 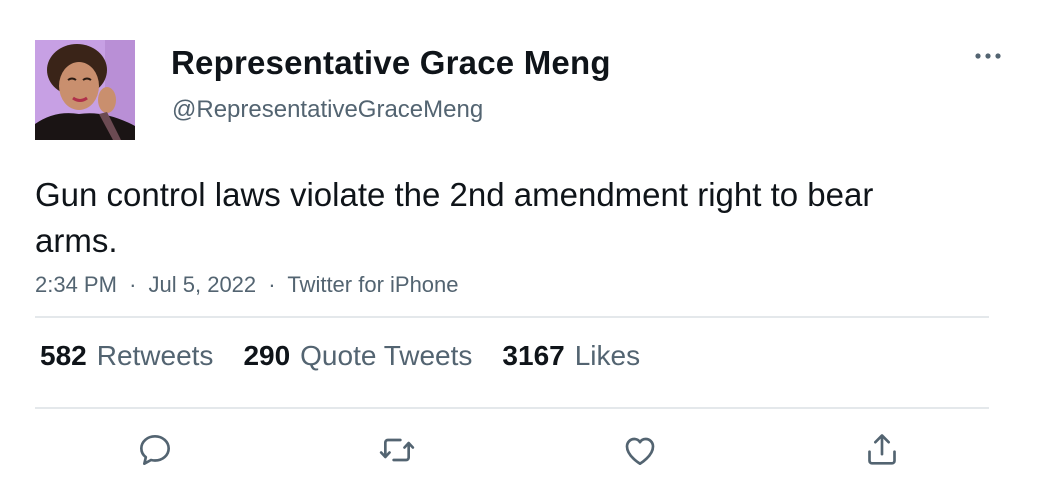 I want to click on quote-tweets-stat: 290 Quote Tweets, so click(x=357, y=356).